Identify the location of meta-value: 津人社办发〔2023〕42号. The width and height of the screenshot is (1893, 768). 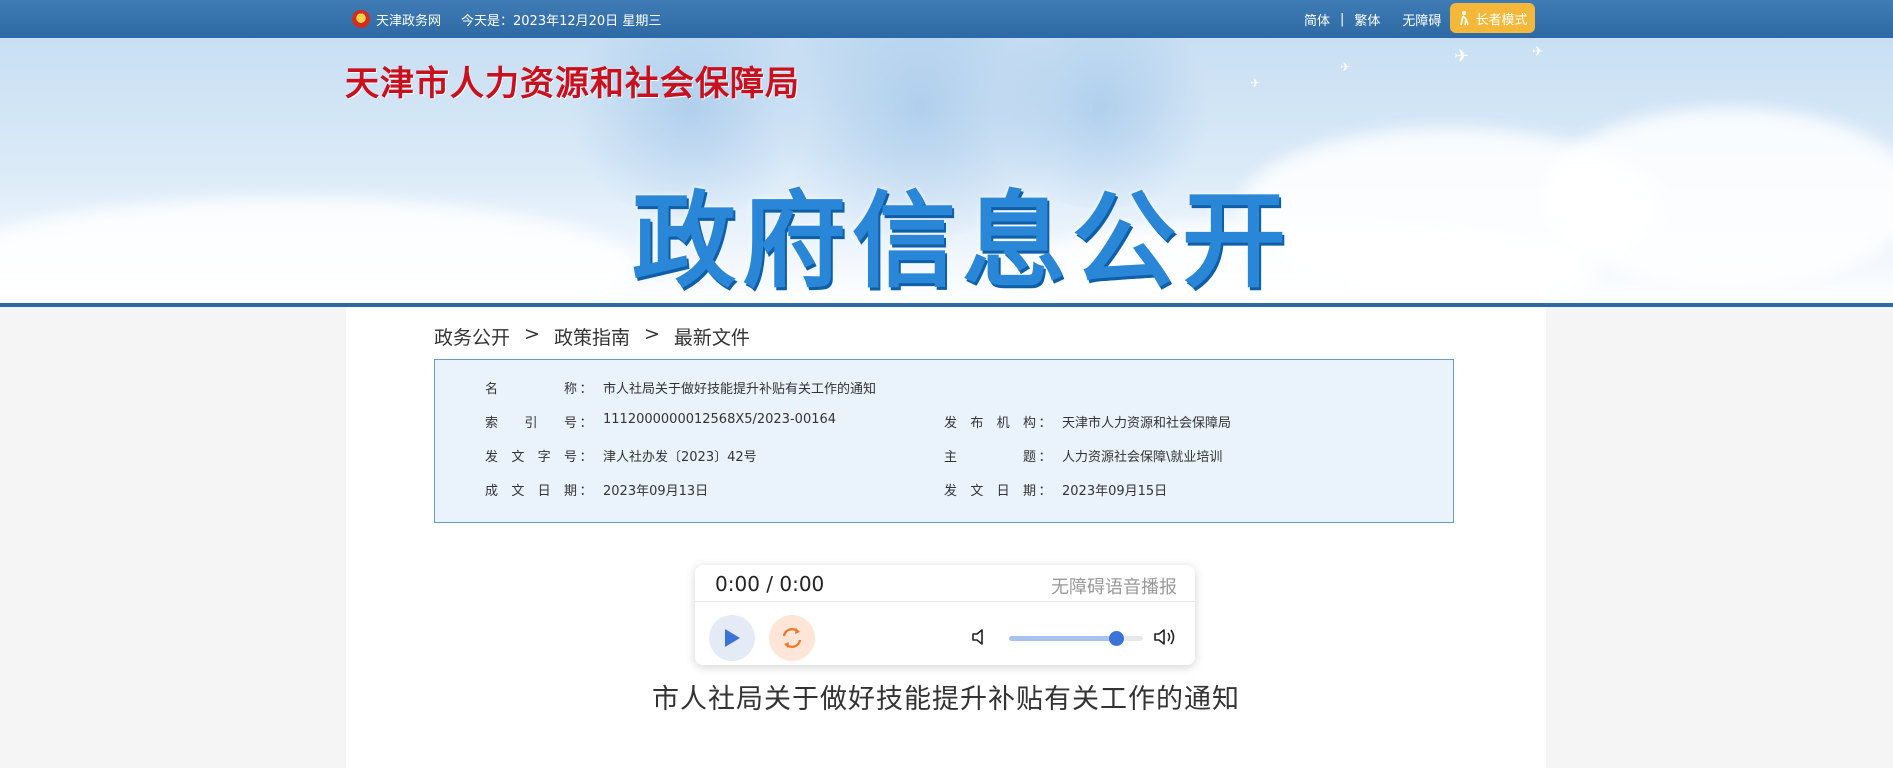
(680, 457).